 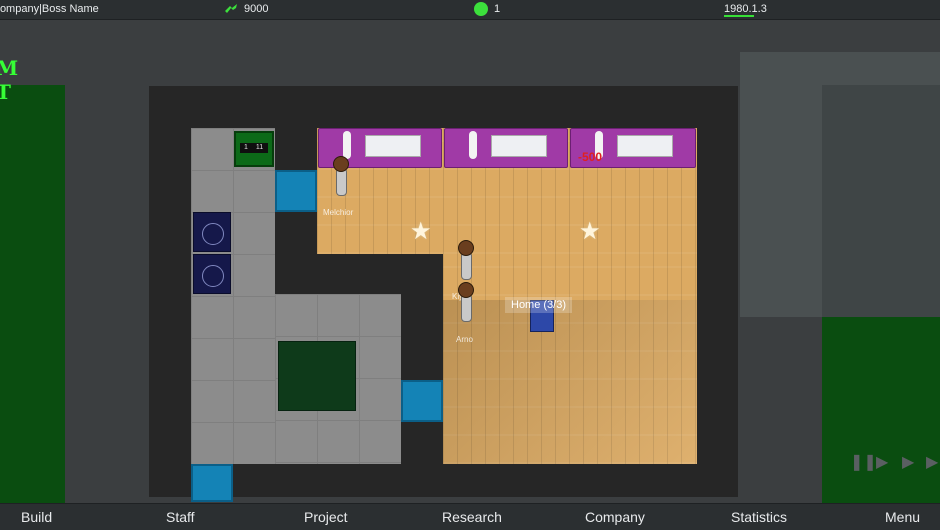 What do you see at coordinates (259, 147) in the screenshot?
I see `console-label-2: 11` at bounding box center [259, 147].